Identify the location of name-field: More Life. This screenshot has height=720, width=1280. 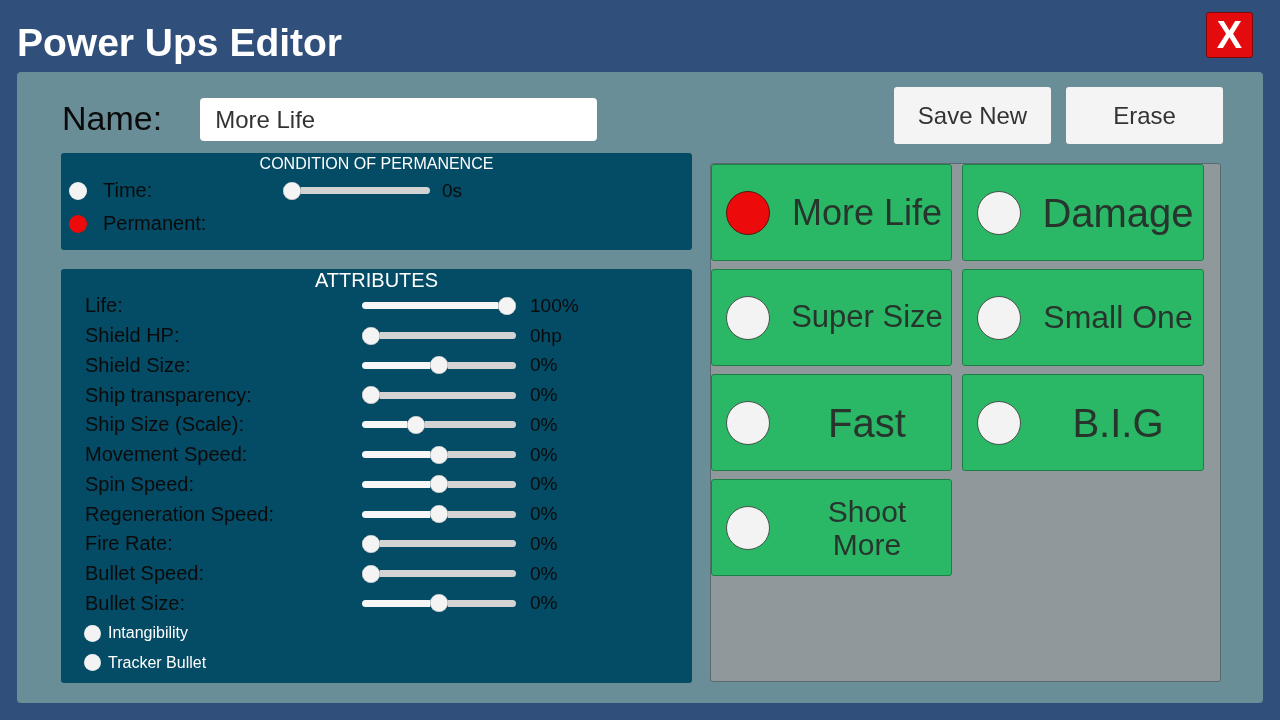
(399, 119).